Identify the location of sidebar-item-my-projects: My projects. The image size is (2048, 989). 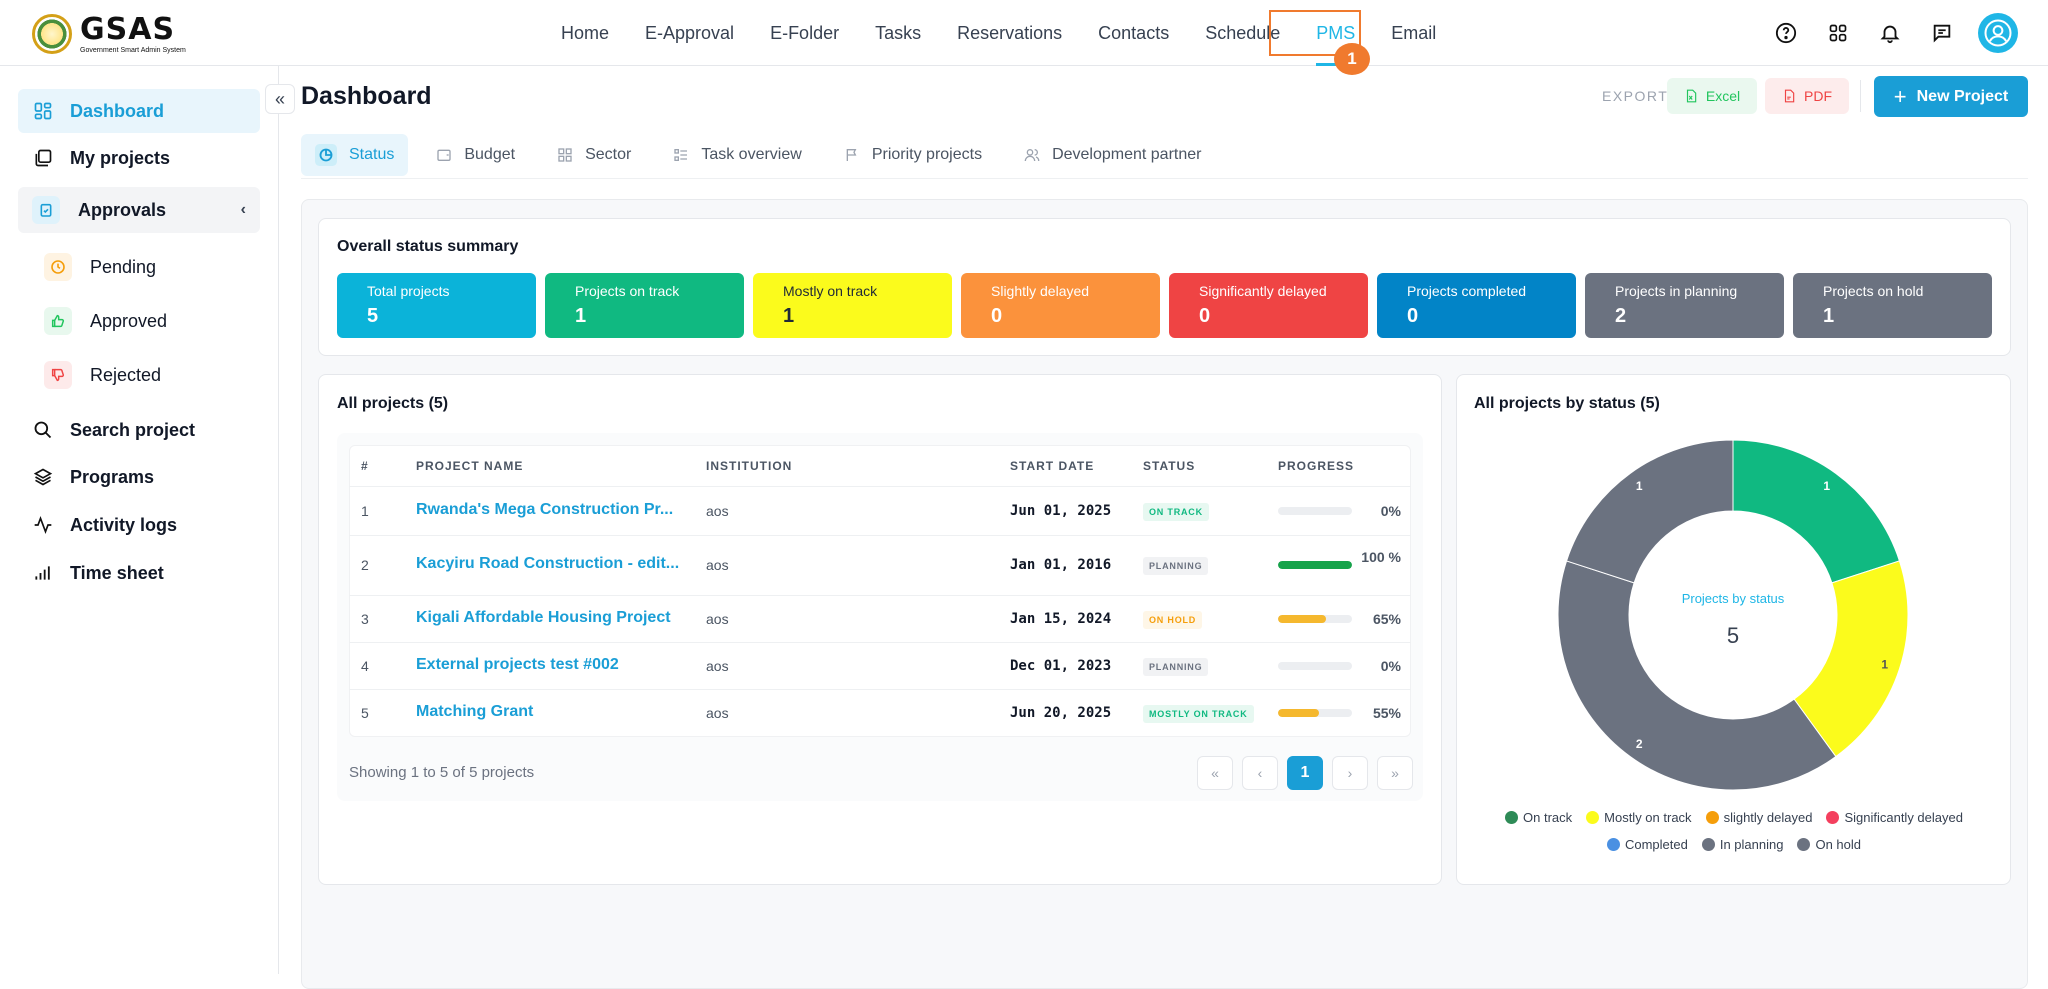
(139, 158).